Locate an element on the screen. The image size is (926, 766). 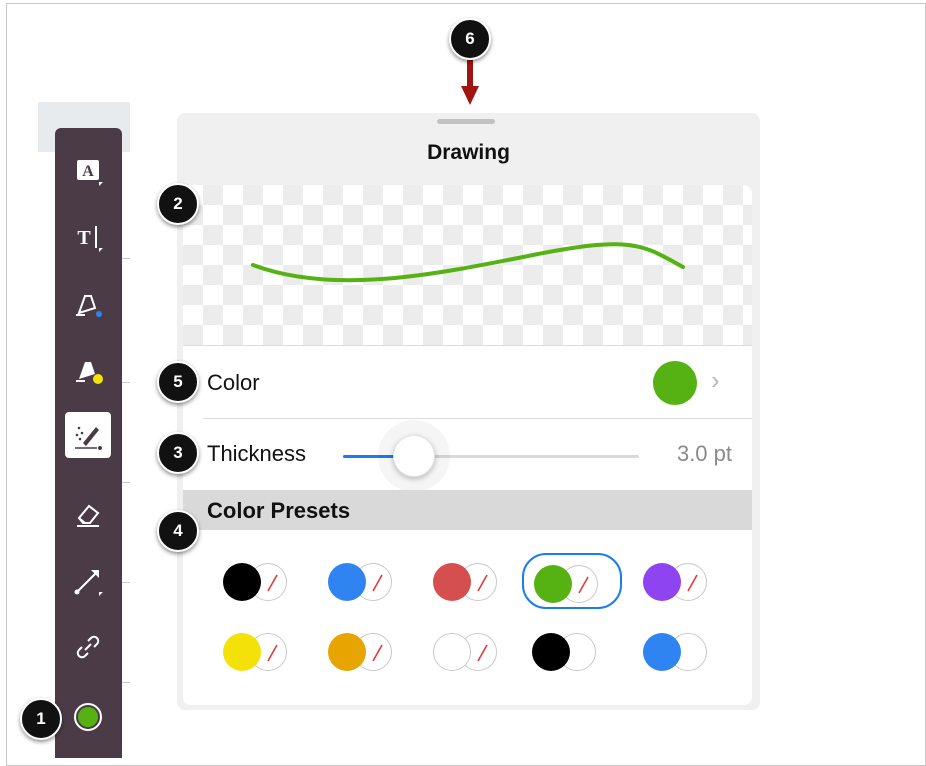
annotation-toolbar: A T is located at coordinates (88, 443).